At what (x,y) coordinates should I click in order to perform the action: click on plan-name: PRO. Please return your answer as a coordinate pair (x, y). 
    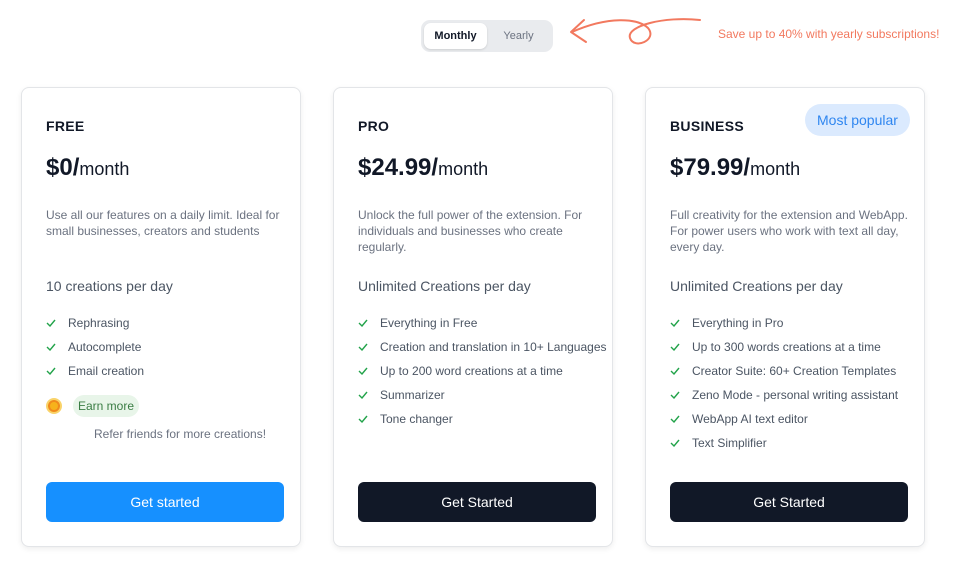
    Looking at the image, I should click on (374, 126).